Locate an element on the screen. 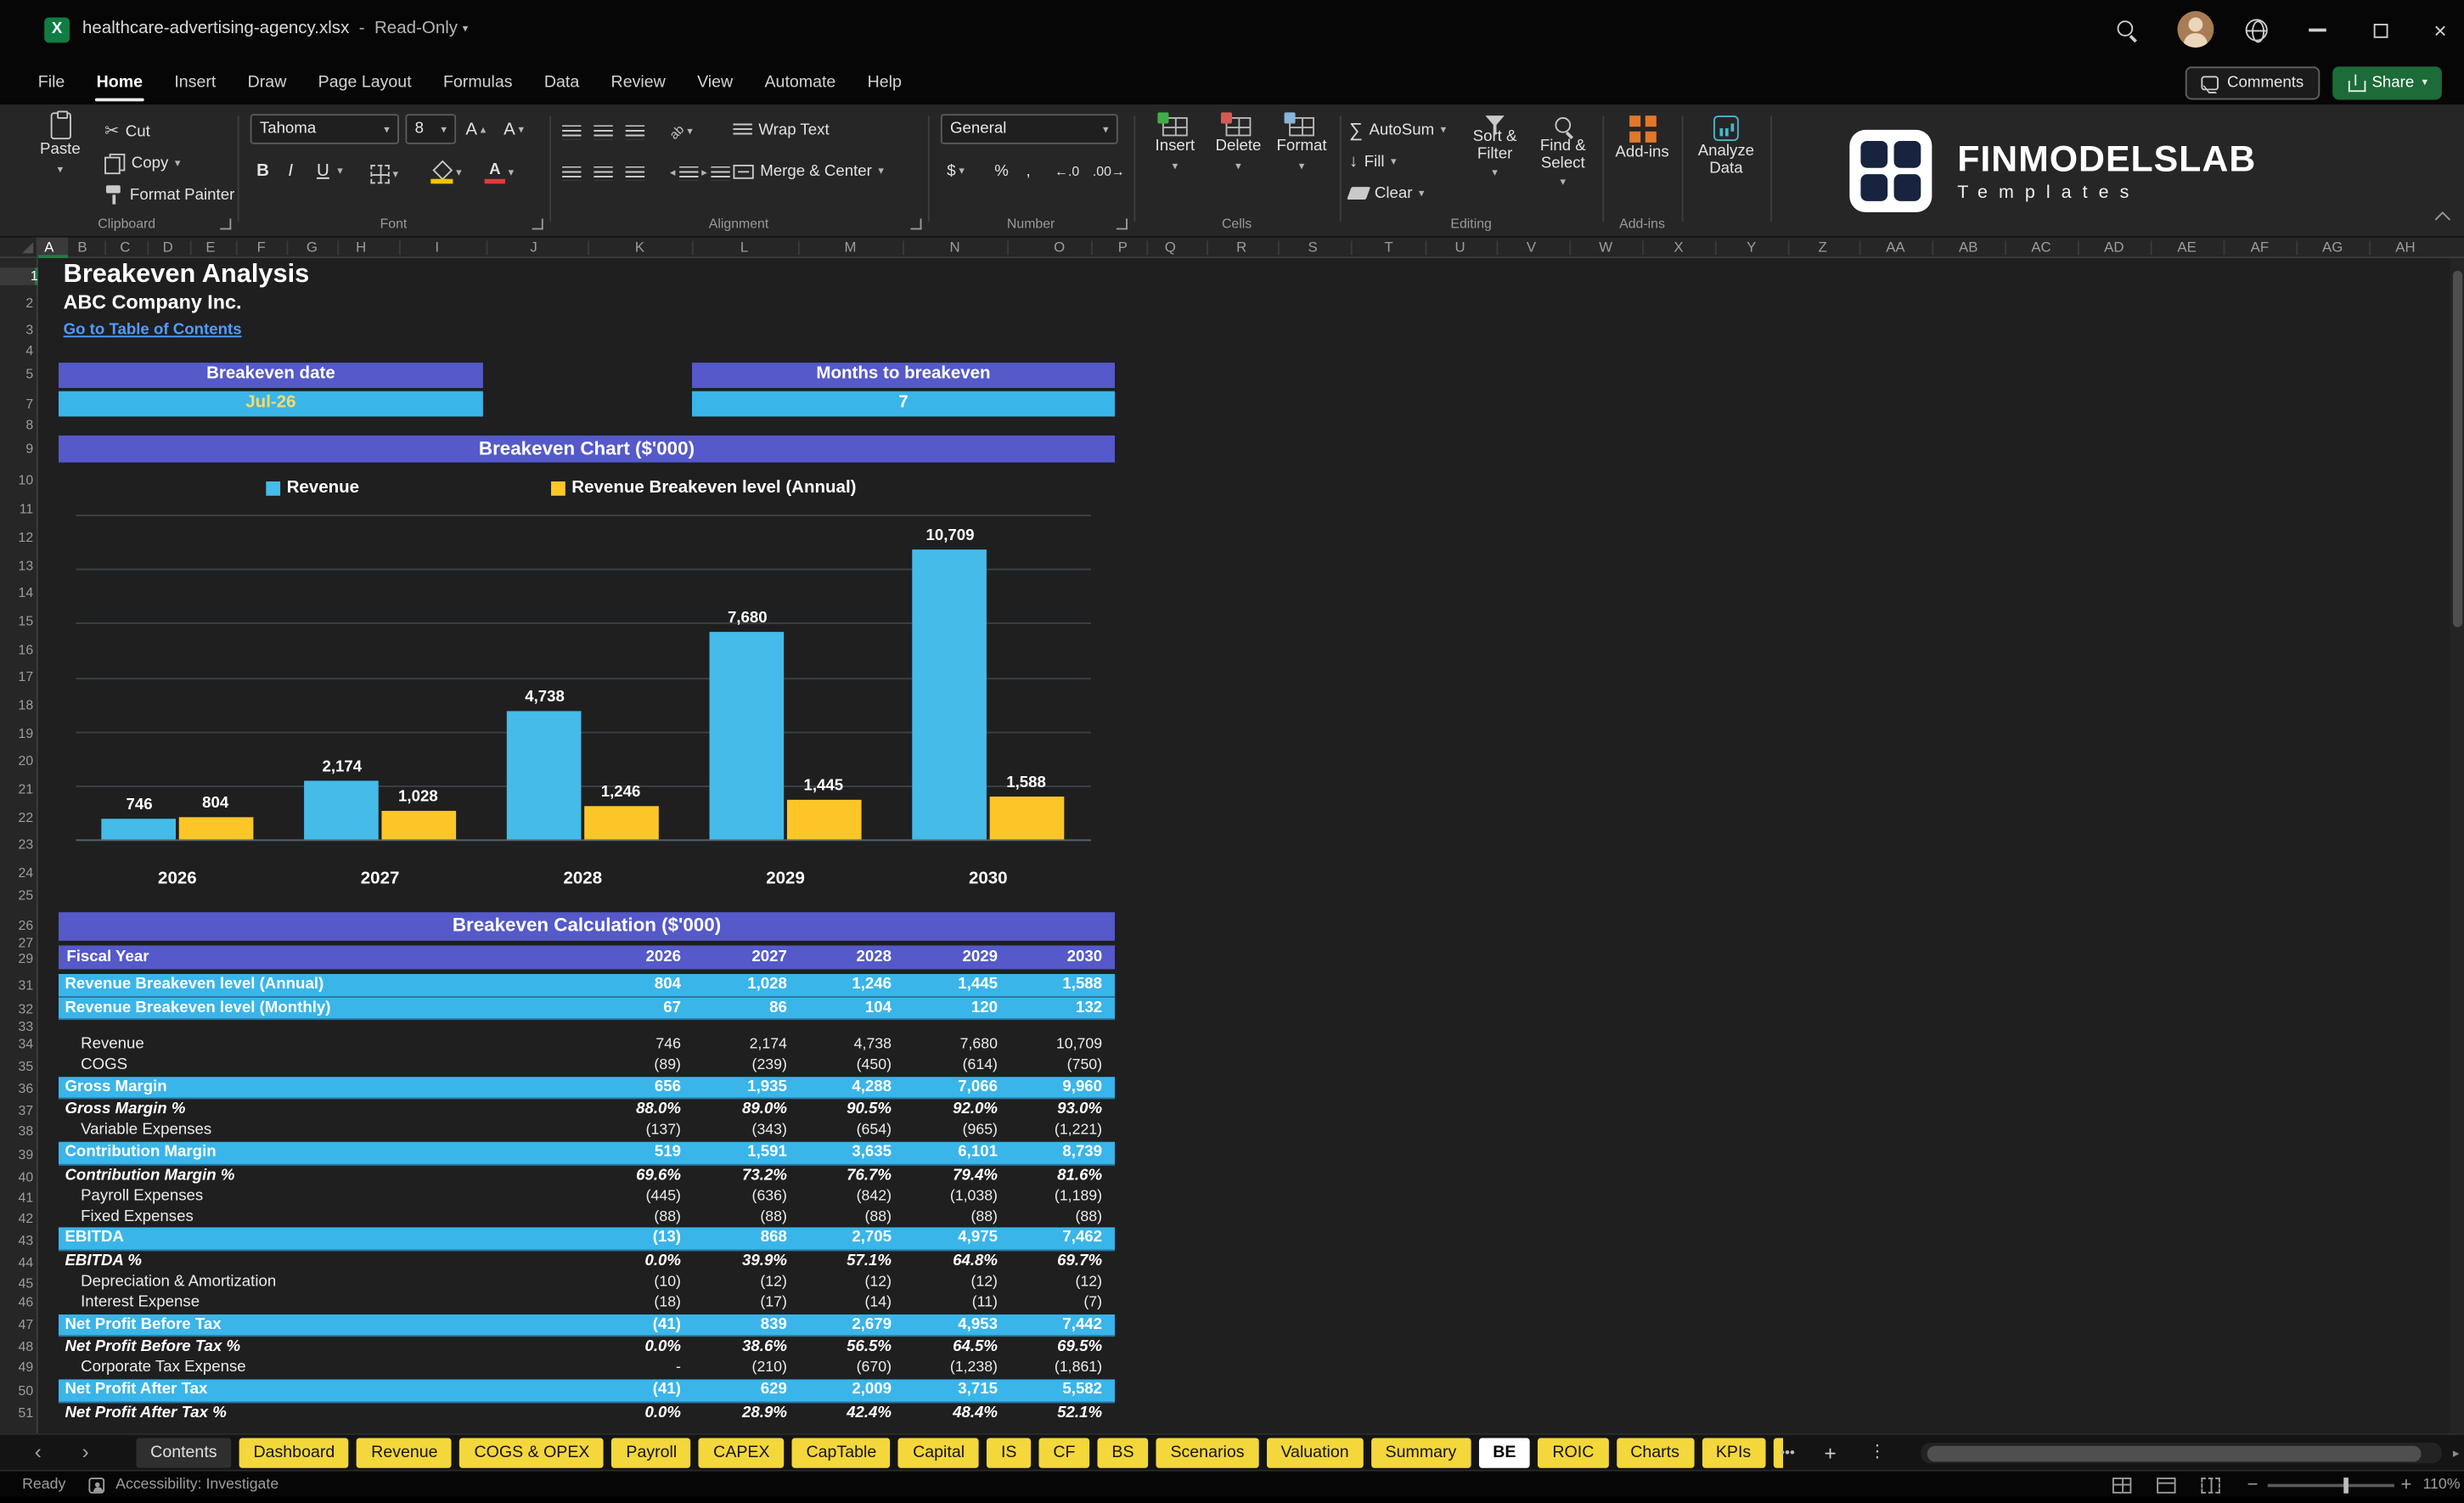 The height and width of the screenshot is (1503, 2464). calc-cell: 7,442 is located at coordinates (1056, 1325).